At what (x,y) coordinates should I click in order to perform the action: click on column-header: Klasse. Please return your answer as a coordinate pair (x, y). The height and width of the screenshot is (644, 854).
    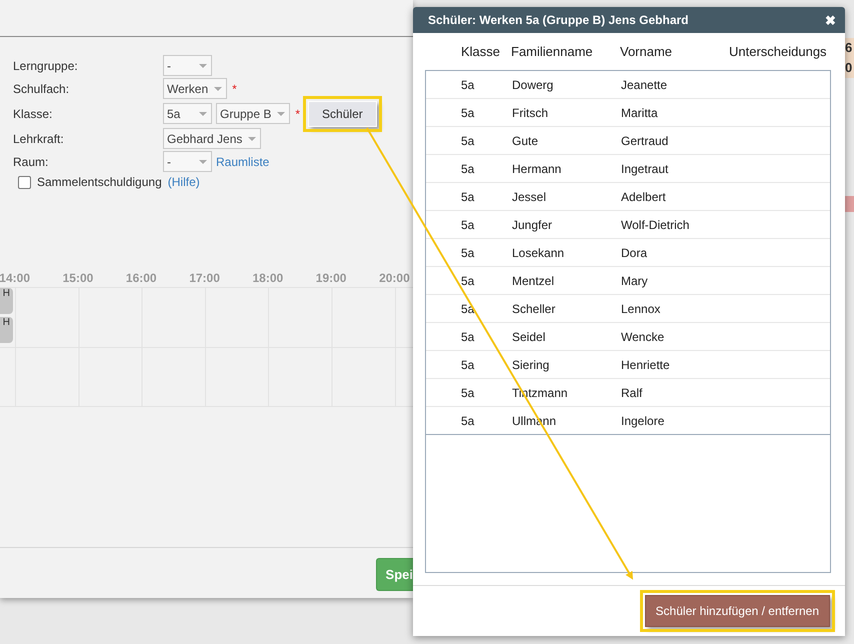
    Looking at the image, I should click on (481, 51).